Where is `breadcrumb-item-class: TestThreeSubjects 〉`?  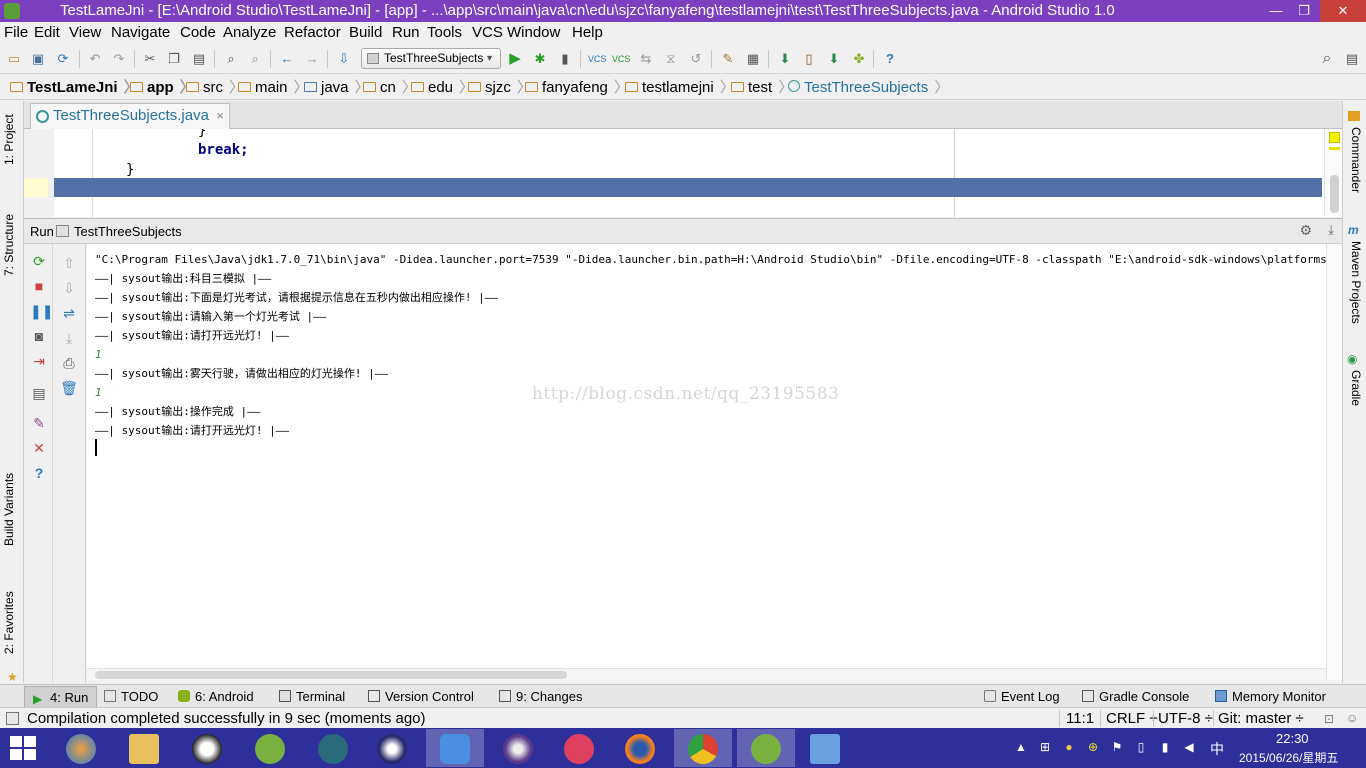 breadcrumb-item-class: TestThreeSubjects 〉 is located at coordinates (868, 88).